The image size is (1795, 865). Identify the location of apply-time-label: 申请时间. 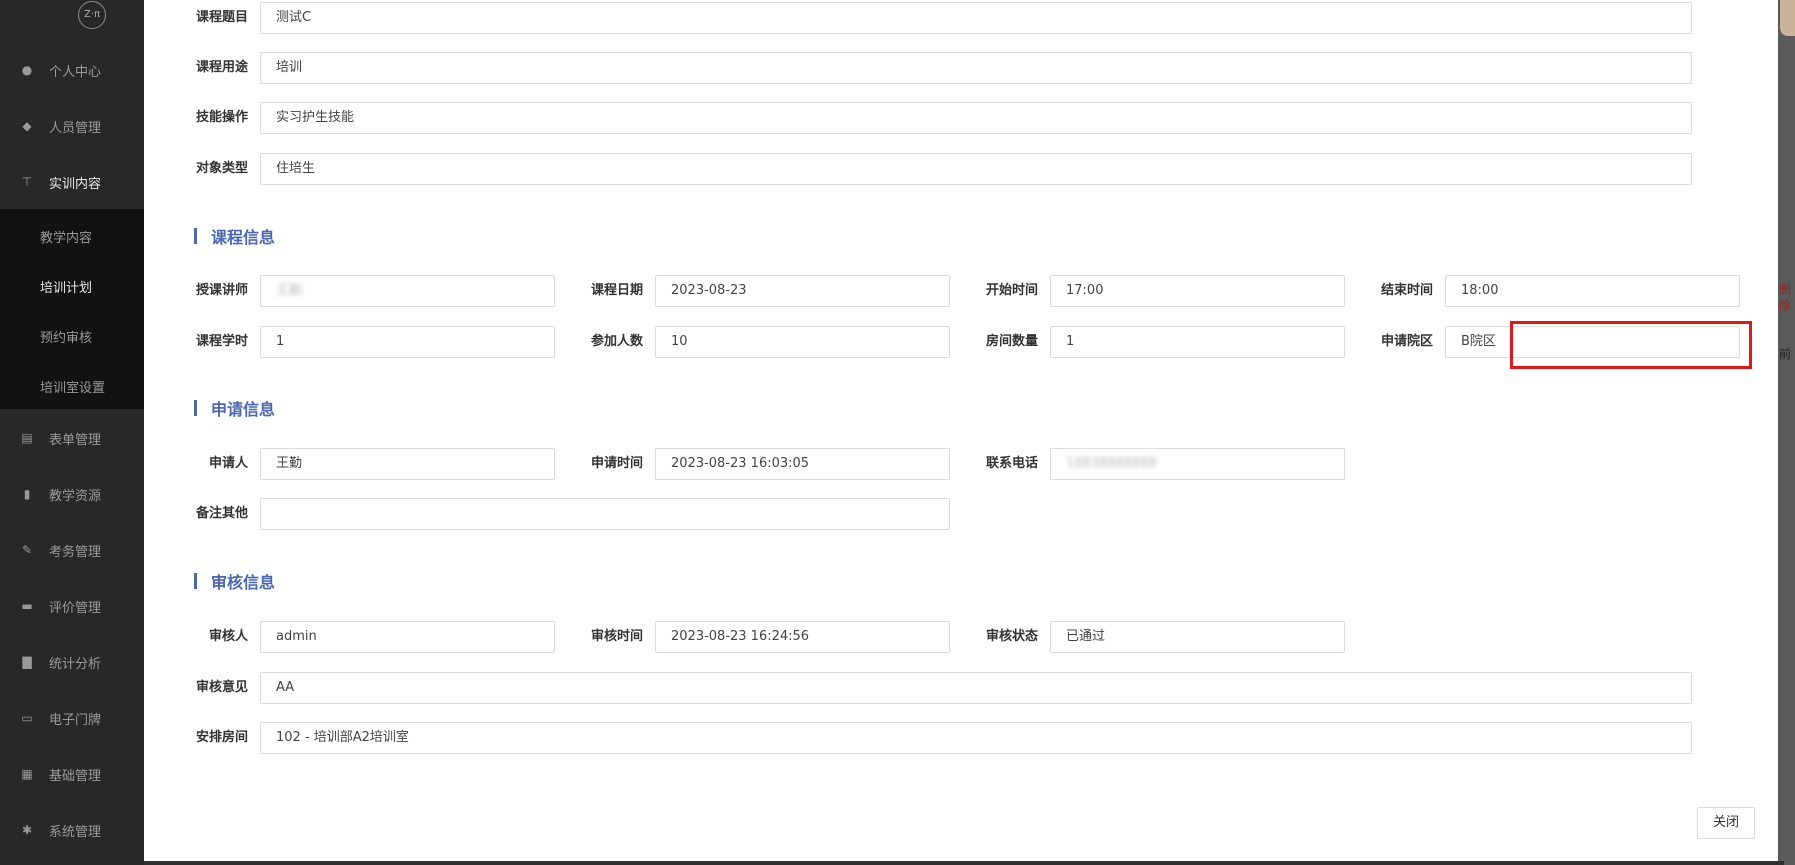
(616, 463).